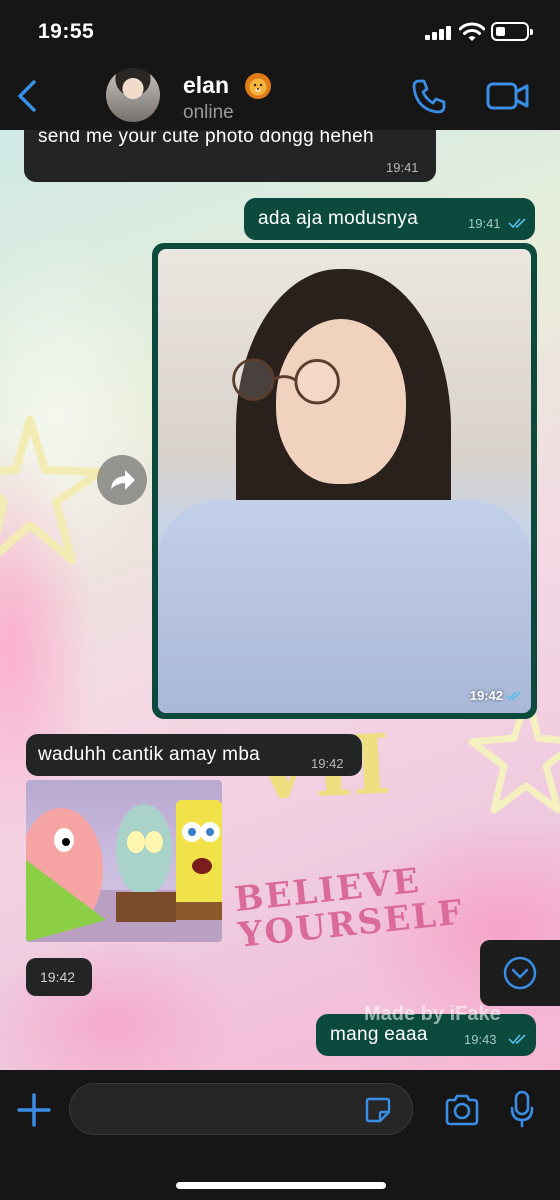 This screenshot has height=1200, width=560. I want to click on chat-header: elan online, so click(280, 96).